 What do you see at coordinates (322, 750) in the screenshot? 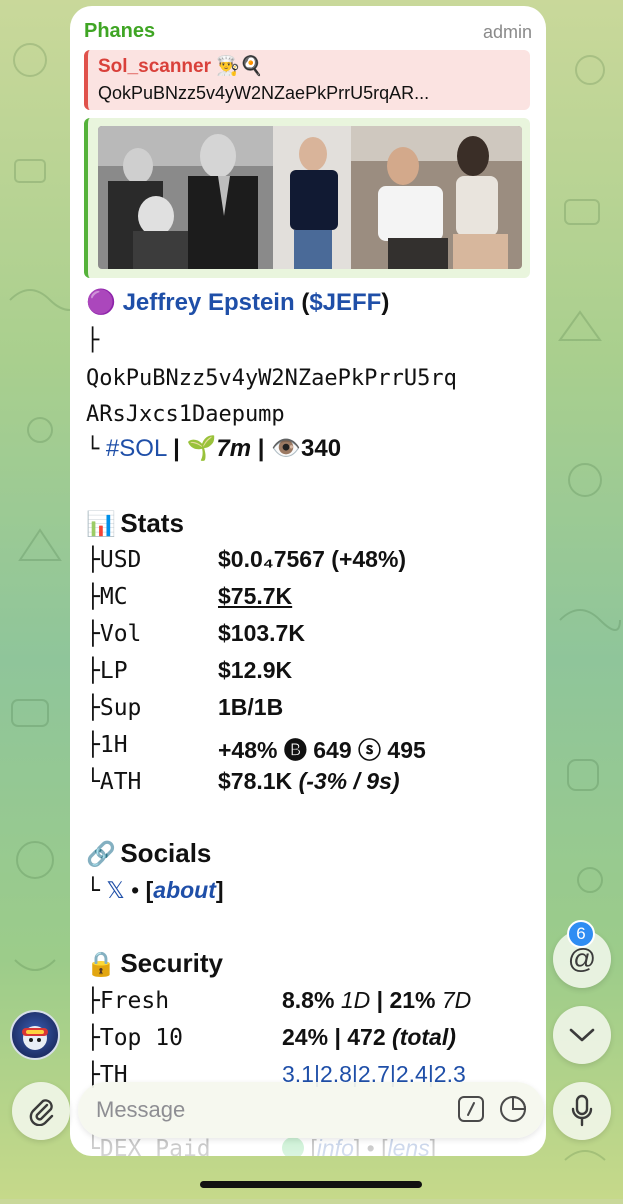
I see `stat-value-1h: +48% 🅑 649 ⓢ 495` at bounding box center [322, 750].